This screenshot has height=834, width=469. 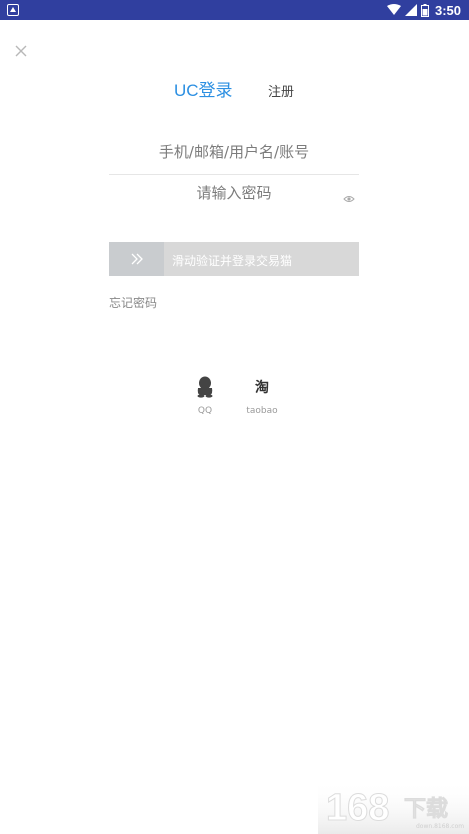 I want to click on forgot-password-link: 忘记密码, so click(x=133, y=302).